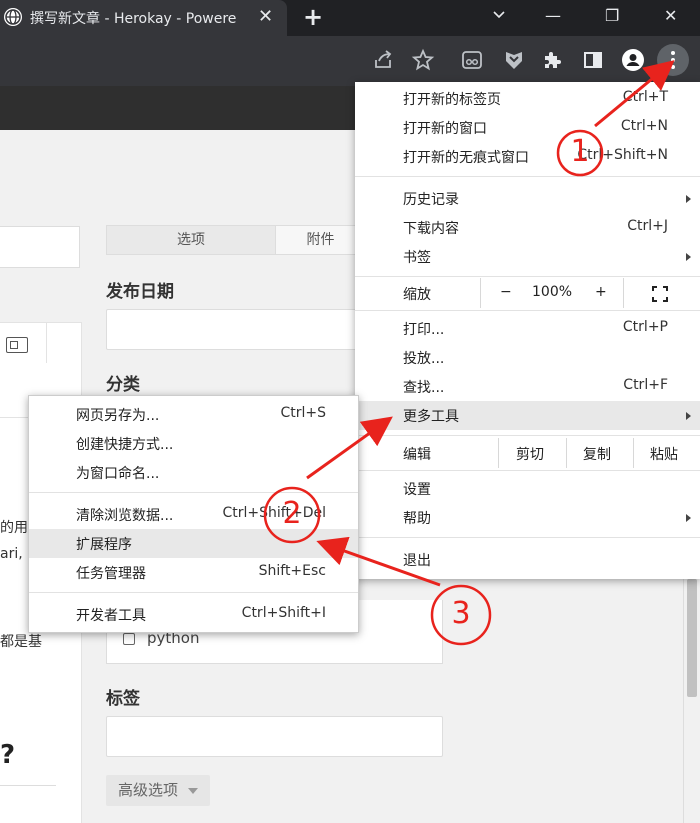 The image size is (700, 823). What do you see at coordinates (40, 247) in the screenshot?
I see `title-input` at bounding box center [40, 247].